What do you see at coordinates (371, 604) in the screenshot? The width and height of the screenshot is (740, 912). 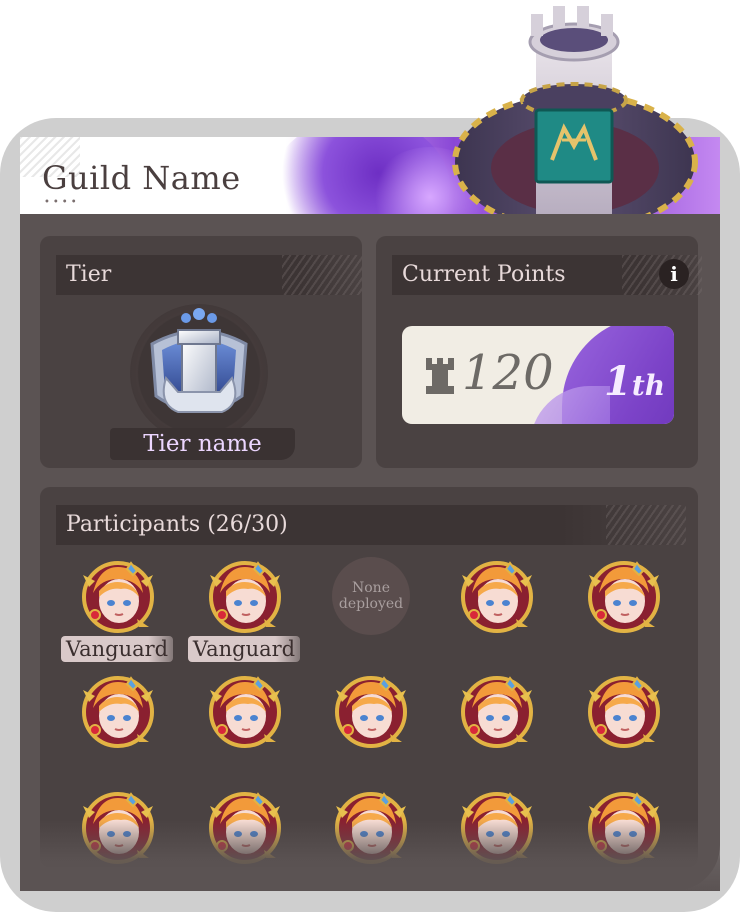 I see `none-deployed-line2: deployed` at bounding box center [371, 604].